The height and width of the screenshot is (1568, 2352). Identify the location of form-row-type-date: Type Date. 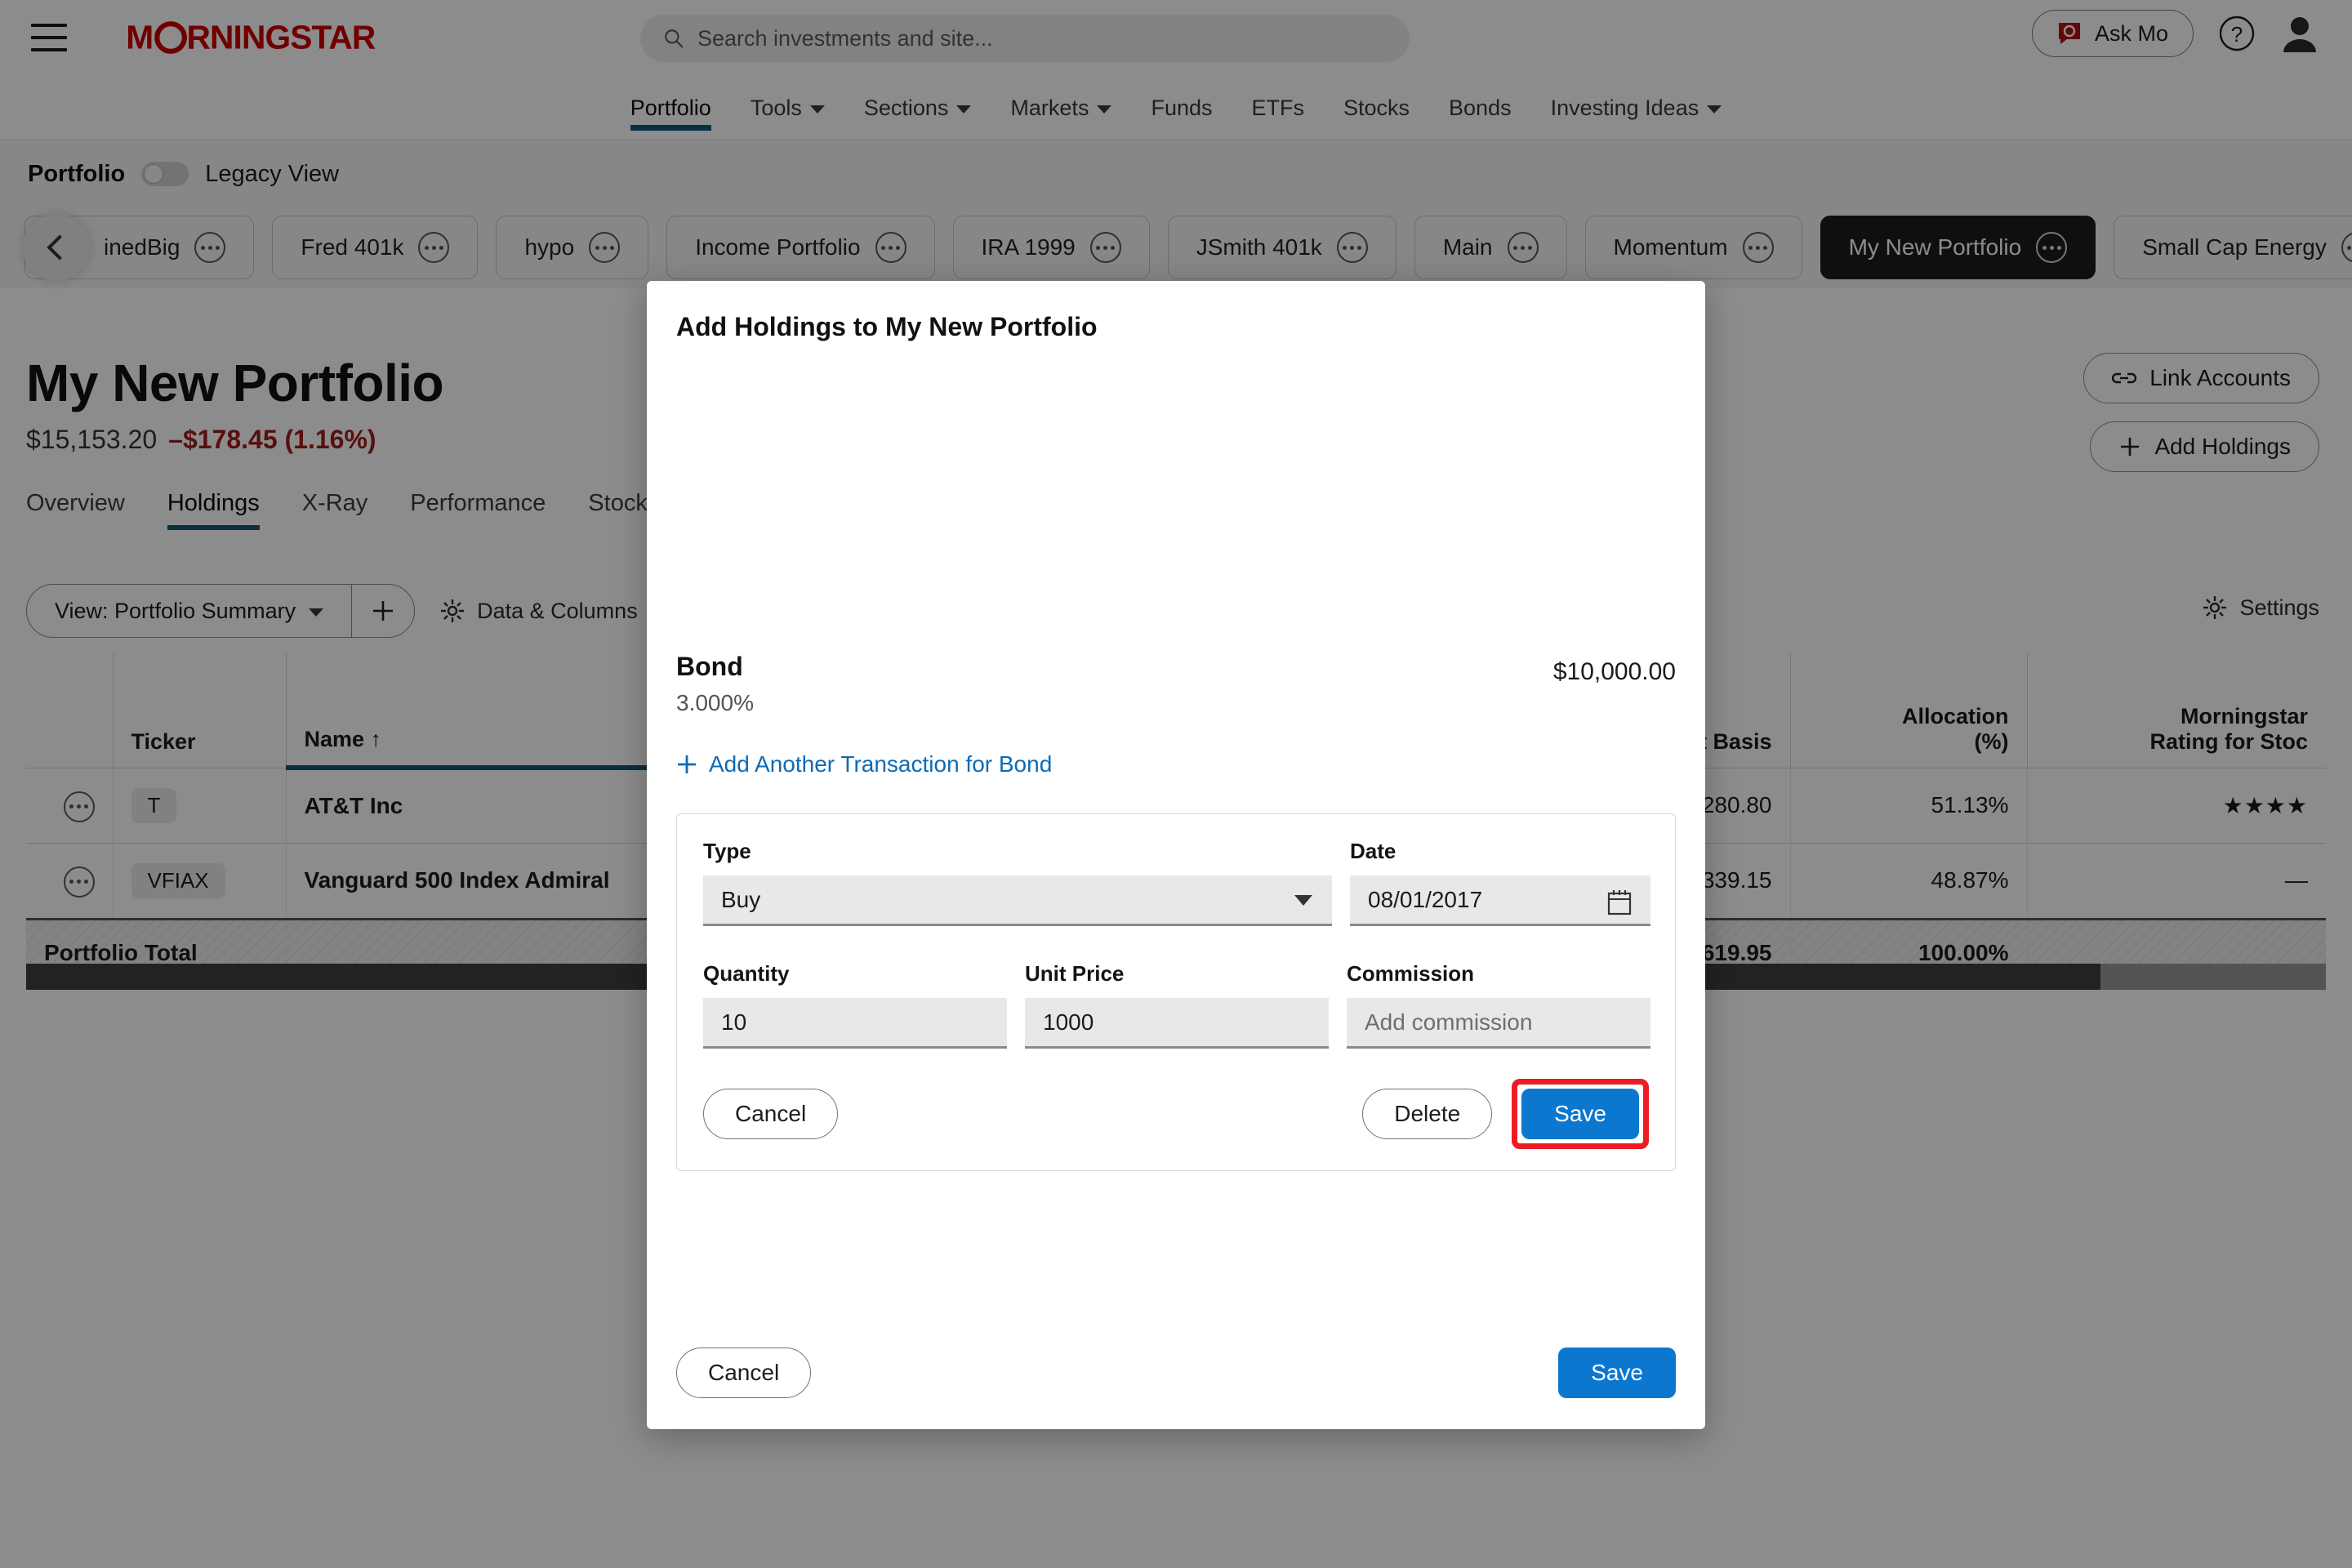
(1176, 882).